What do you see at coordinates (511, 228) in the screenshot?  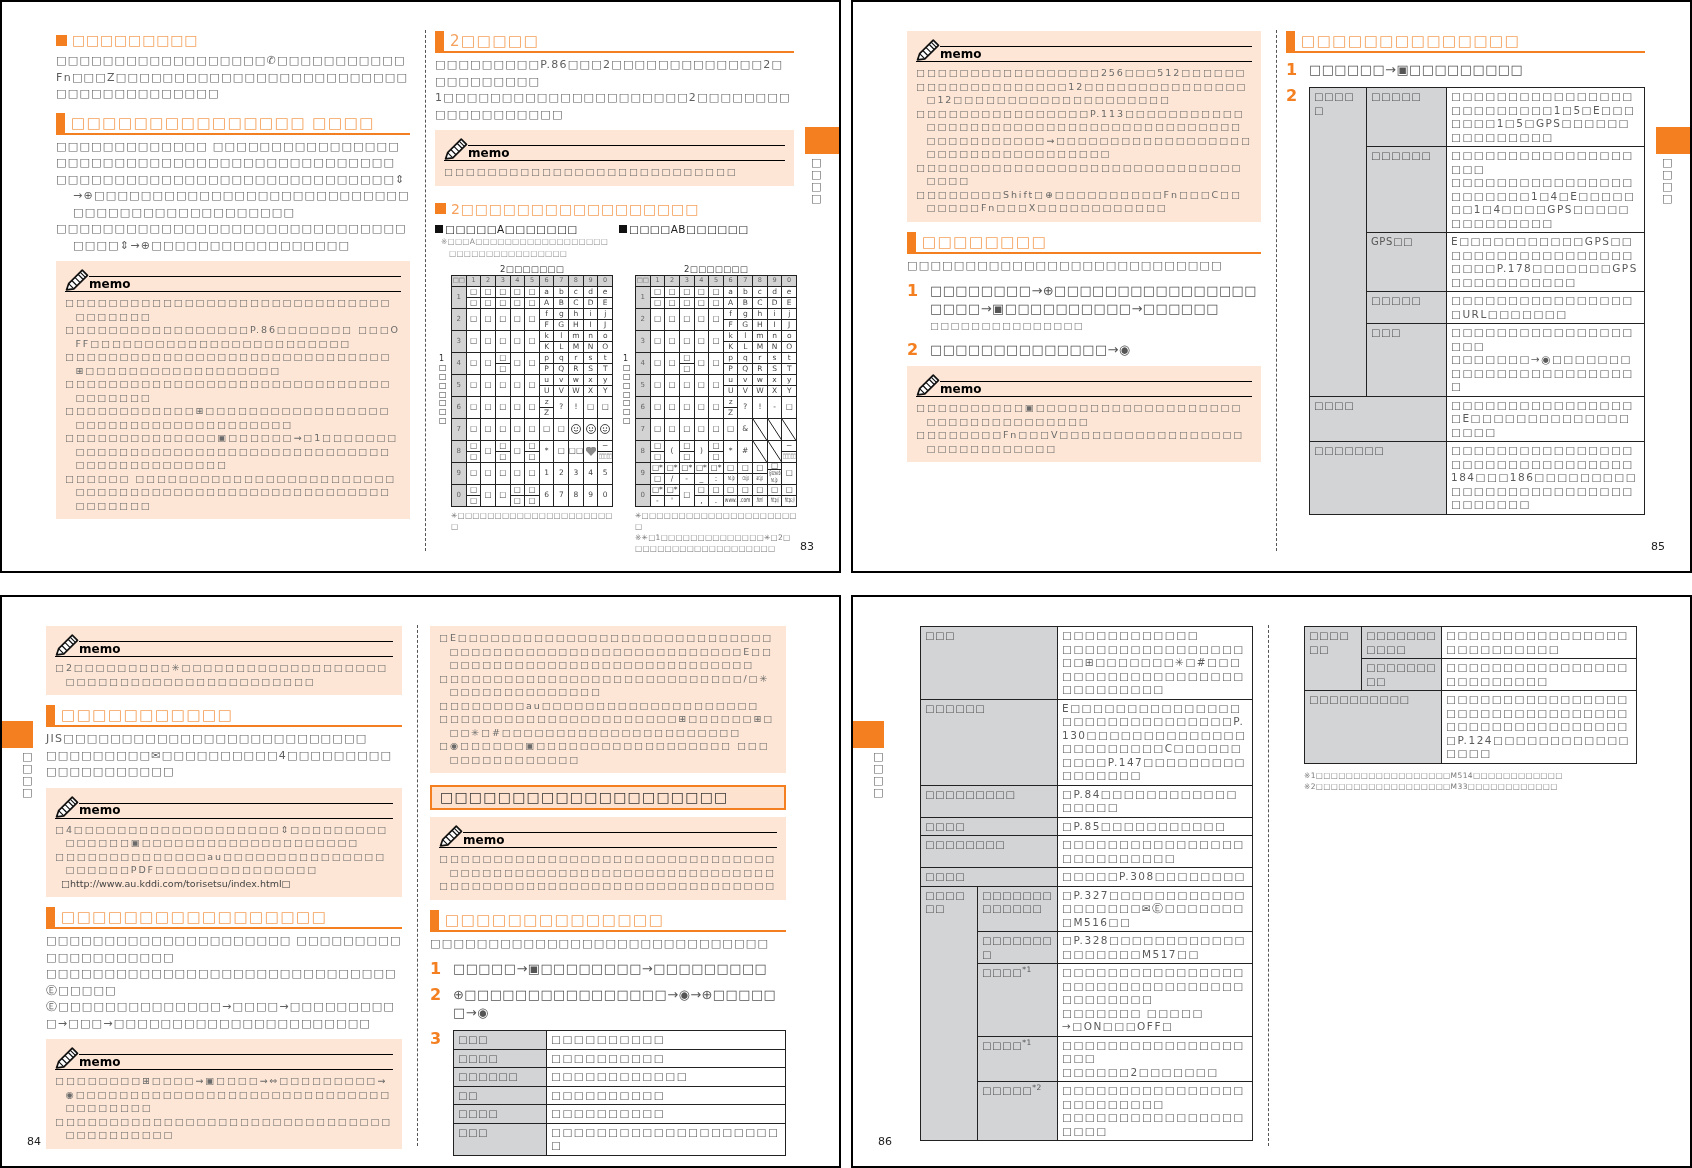 I see `subheading: □□□□□A□□□□□□□` at bounding box center [511, 228].